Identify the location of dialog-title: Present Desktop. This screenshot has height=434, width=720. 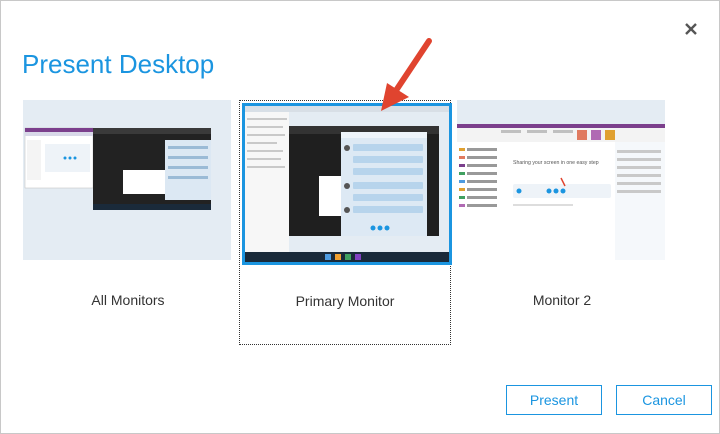
(118, 64).